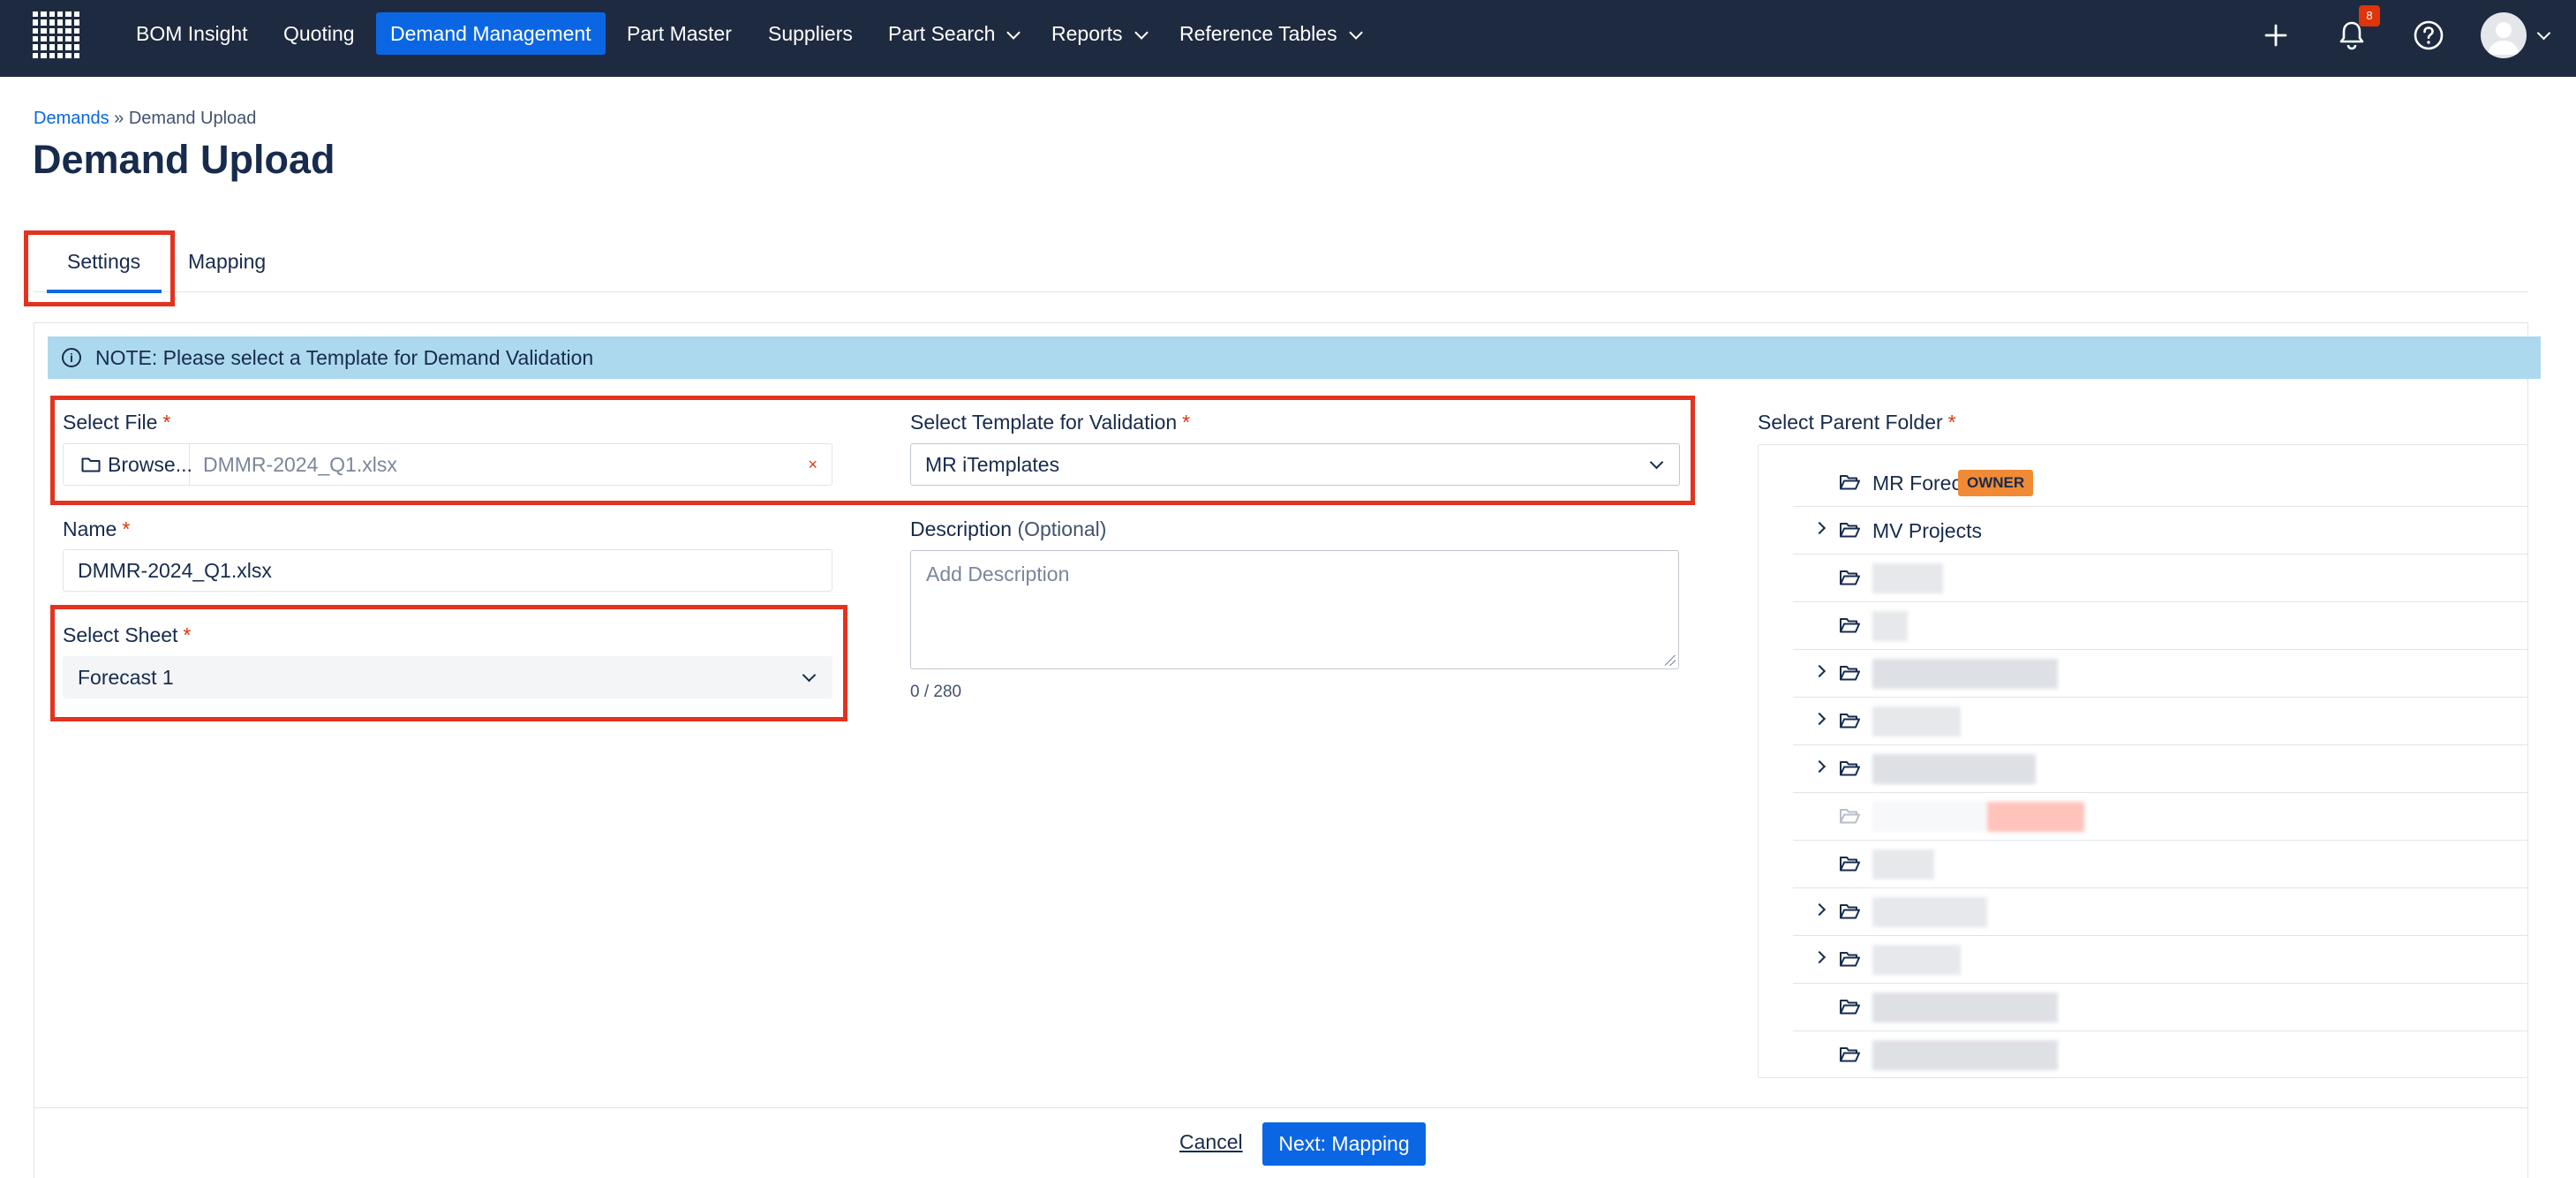 Image resolution: width=2576 pixels, height=1178 pixels. What do you see at coordinates (72, 118) in the screenshot?
I see `breadcrumb-link-demands: Demands` at bounding box center [72, 118].